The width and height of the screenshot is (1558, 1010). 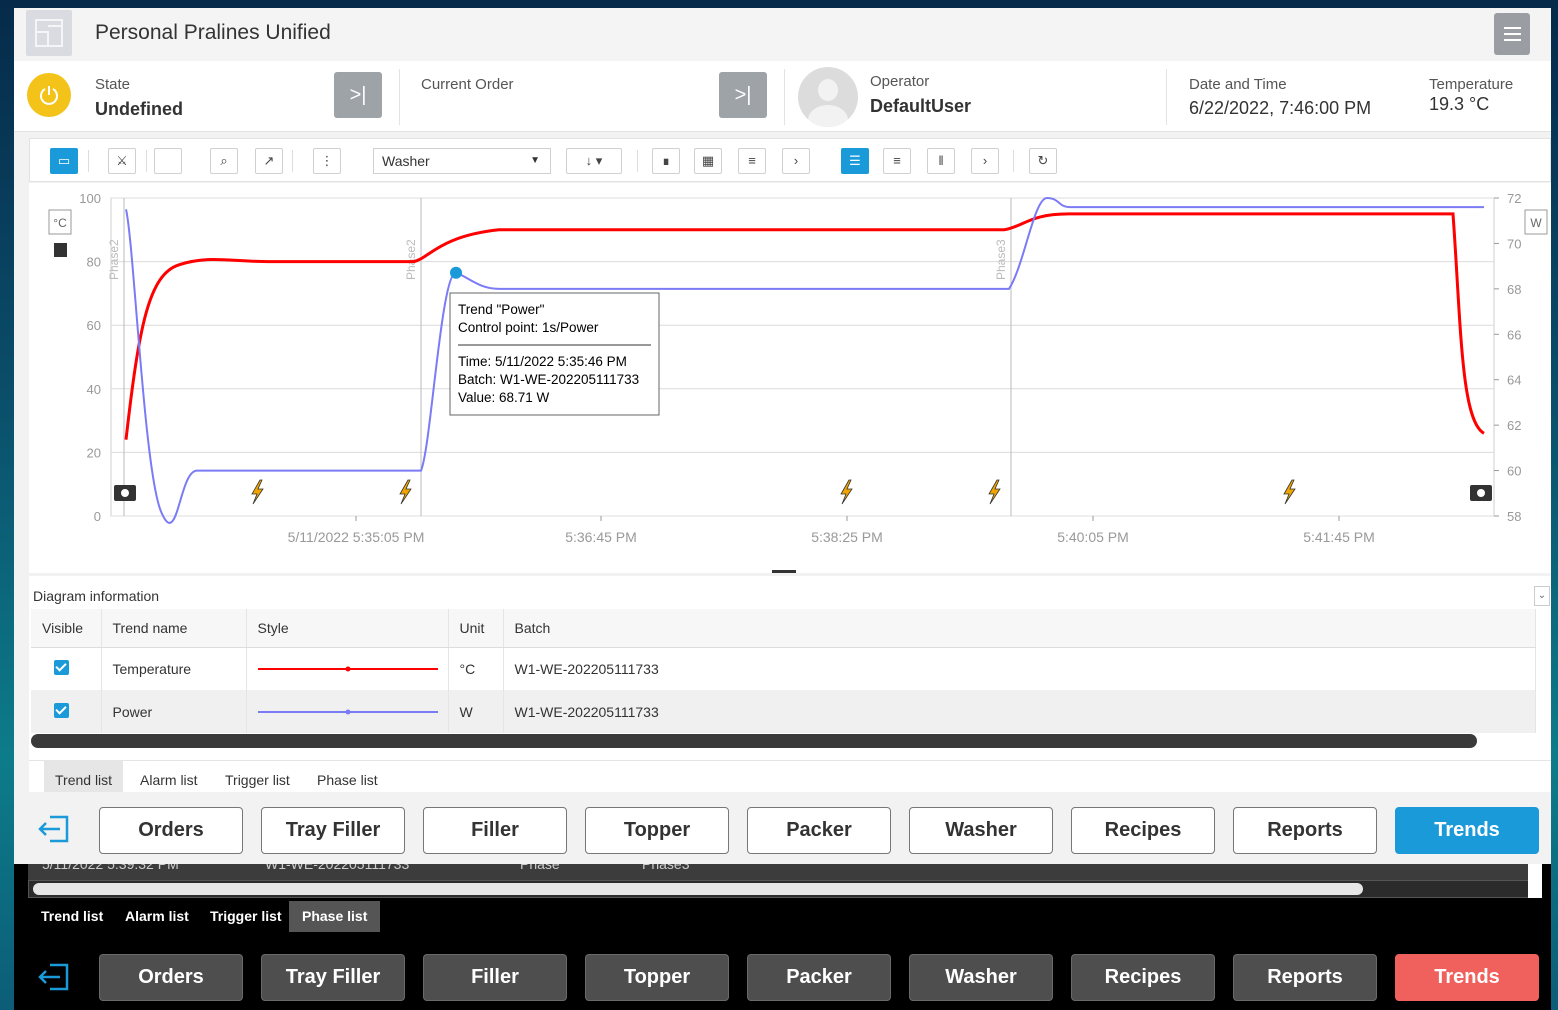 What do you see at coordinates (64, 161) in the screenshot?
I see `select-mode-icon: ▭` at bounding box center [64, 161].